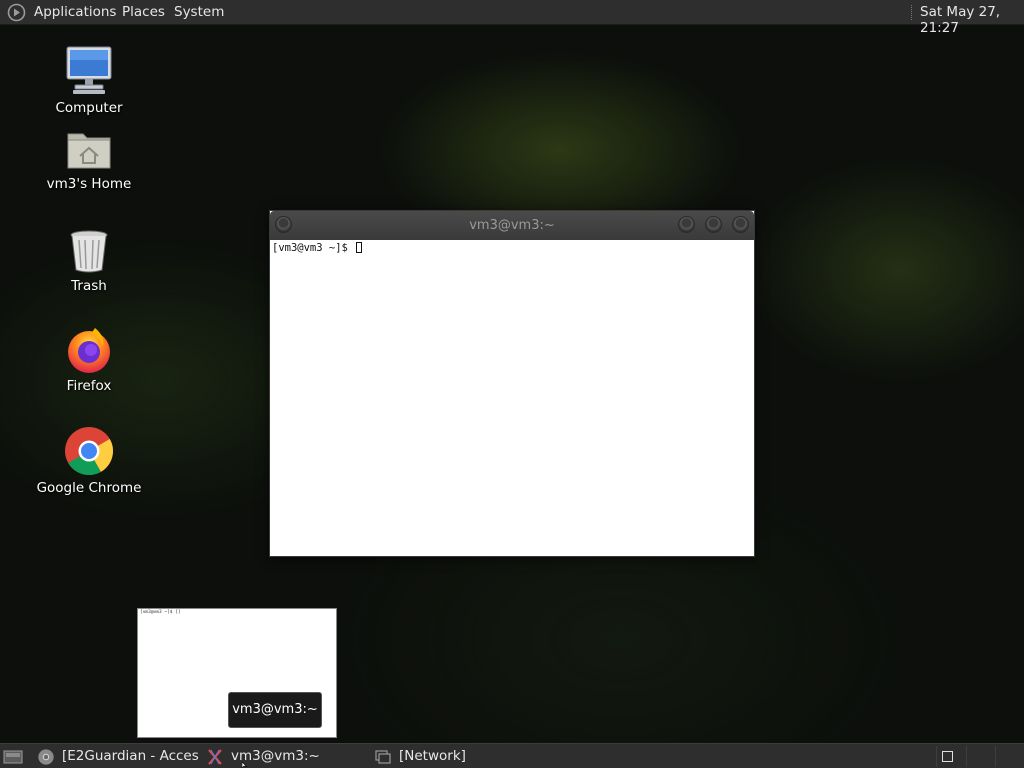 This screenshot has height=768, width=1024. Describe the element at coordinates (947, 756) in the screenshot. I see `workspace-active-icon` at that location.